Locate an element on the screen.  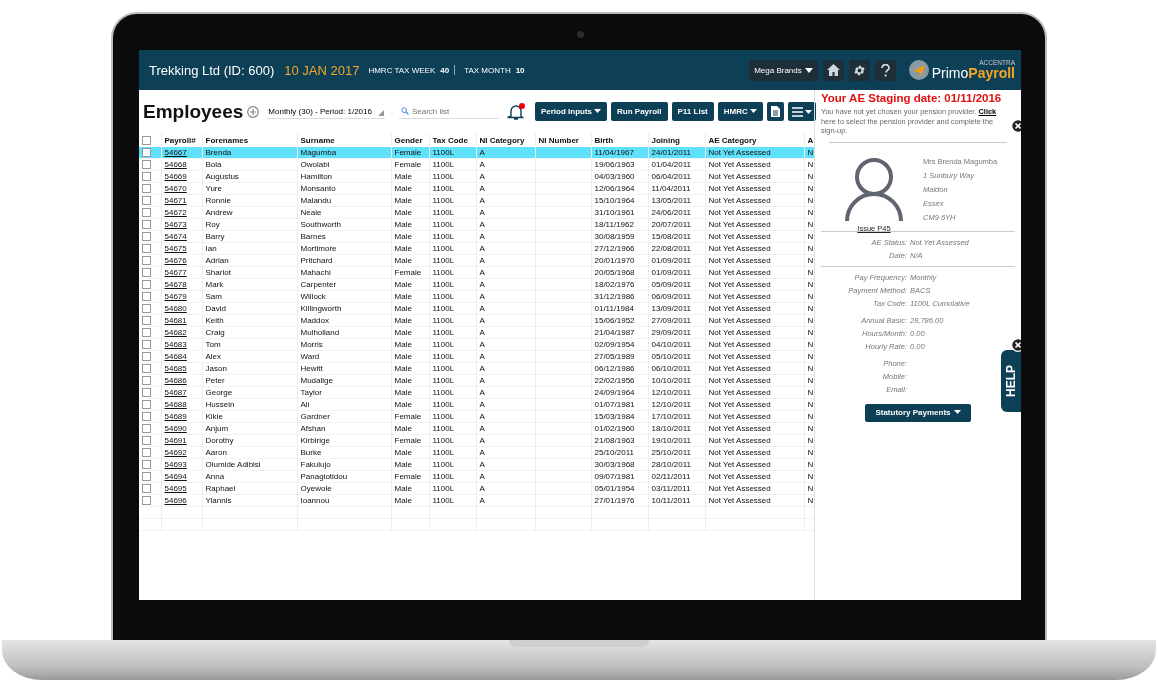
table-row: 54695 Raphael Oyewole Male 1100L A 05/01/1954 03/11/2011 Not Yet Assessed N is located at coordinates (476, 488).